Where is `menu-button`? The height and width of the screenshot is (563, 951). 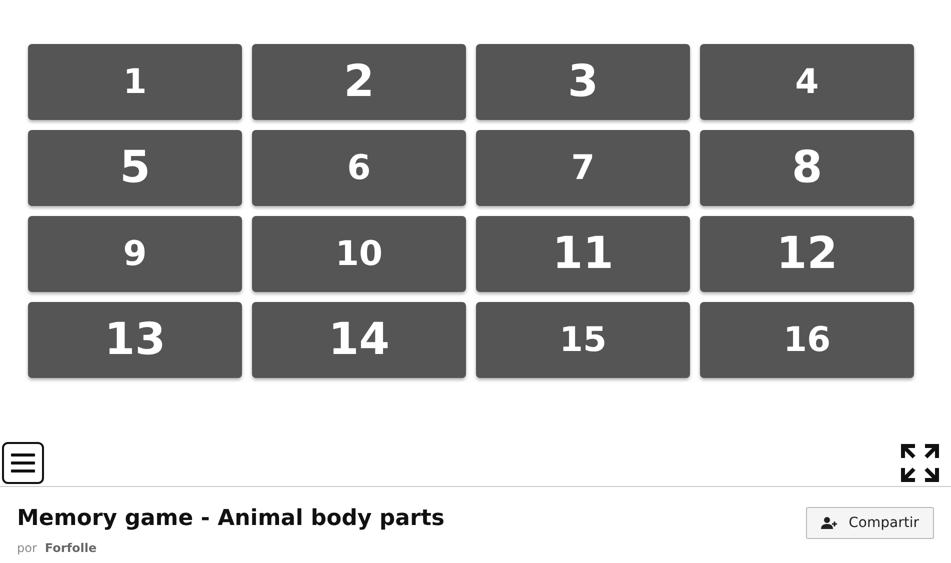
menu-button is located at coordinates (23, 463).